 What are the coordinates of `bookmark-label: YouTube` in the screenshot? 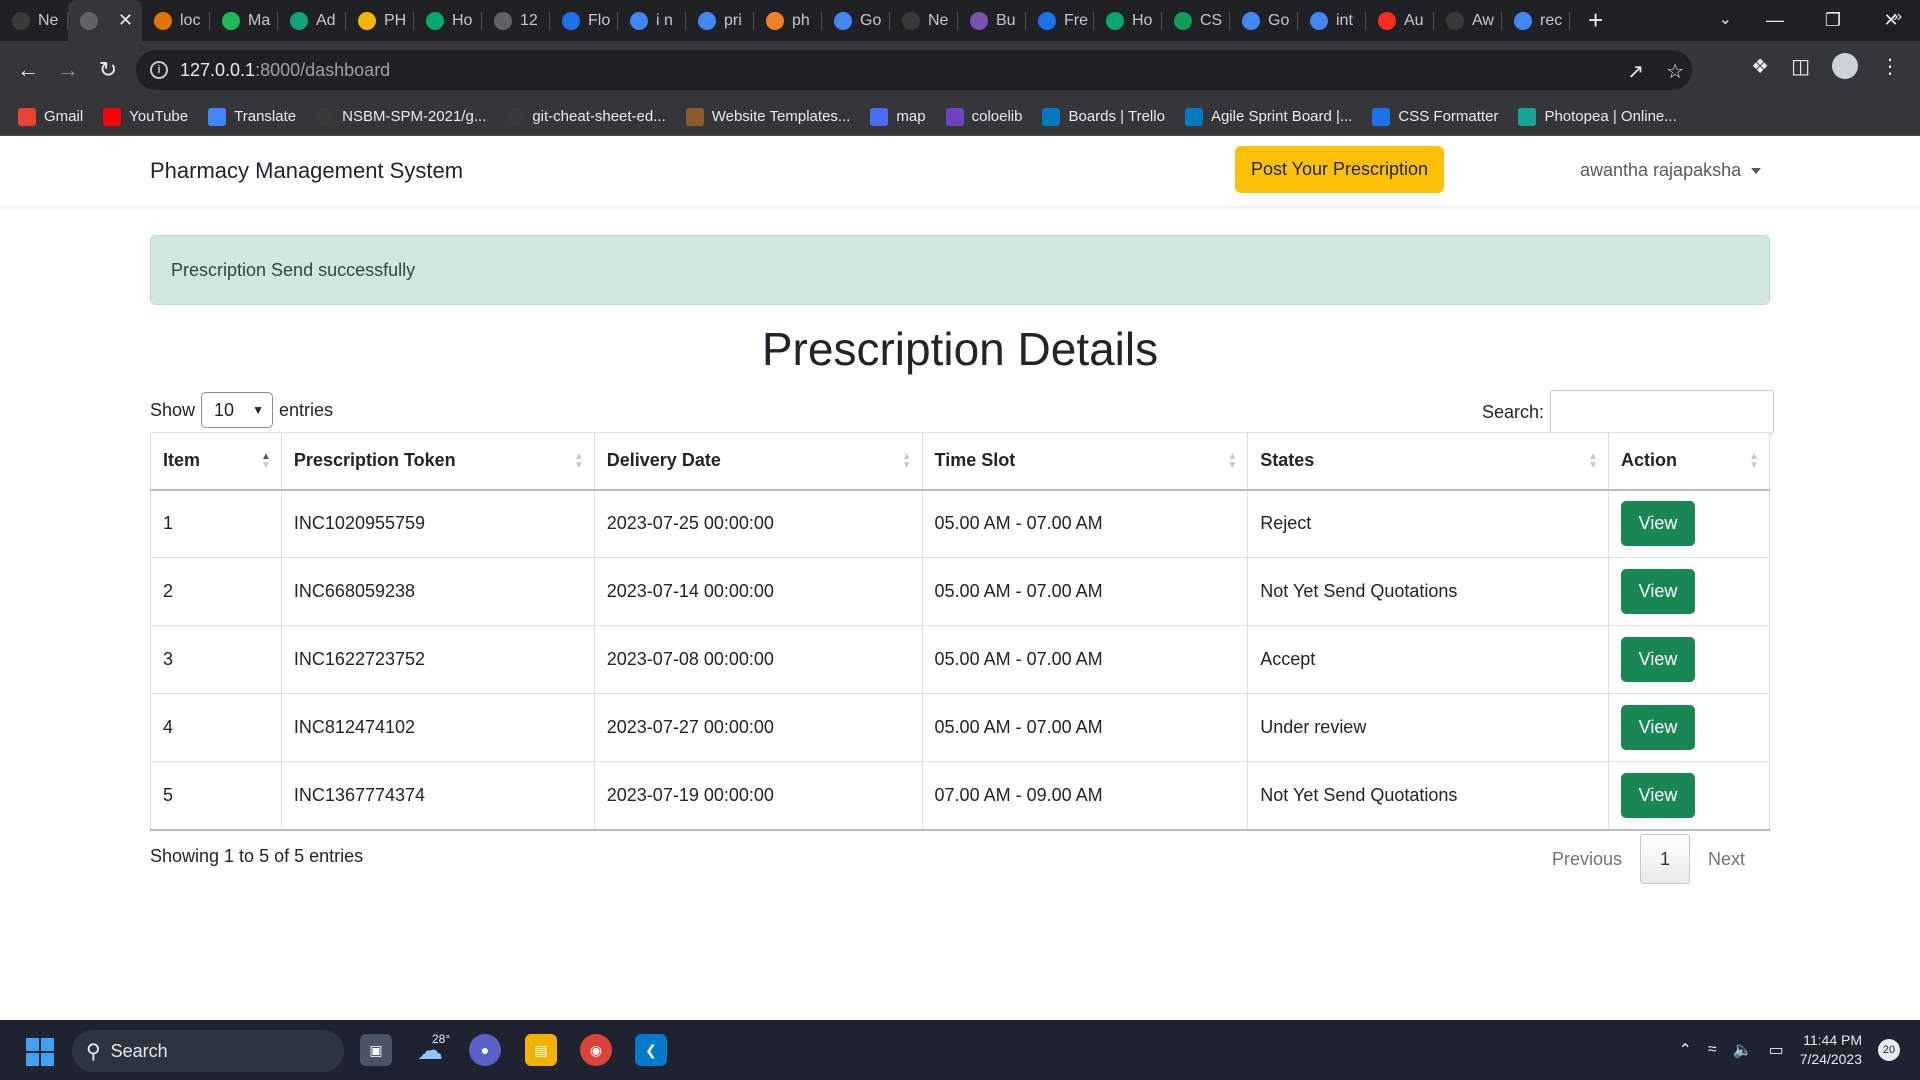 It's located at (159, 116).